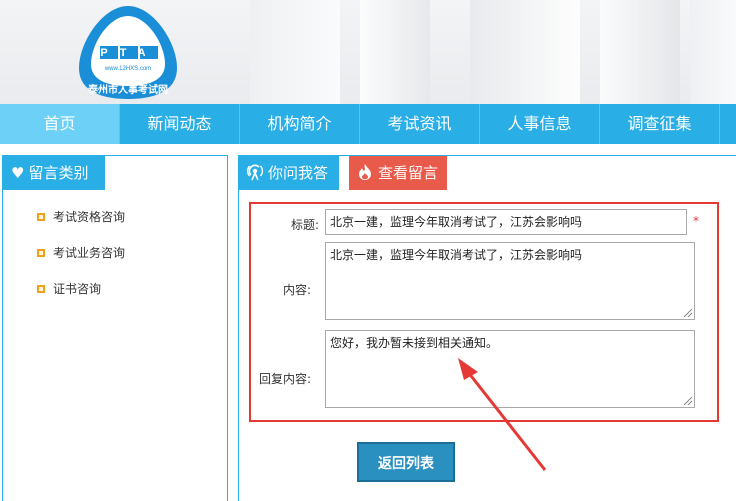 This screenshot has height=501, width=736. I want to click on logo-name: 泰州市人事考试网, so click(127, 89).